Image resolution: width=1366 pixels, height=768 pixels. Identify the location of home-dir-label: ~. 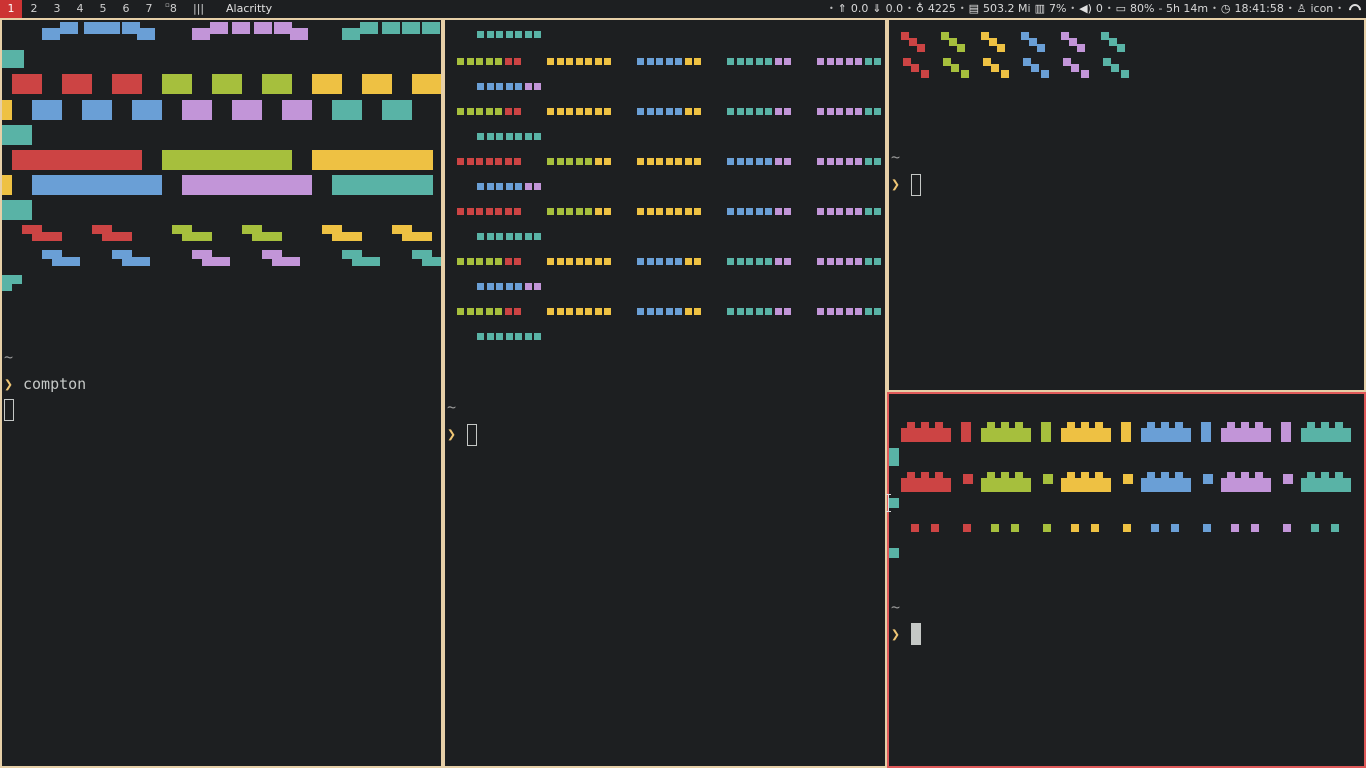
(896, 607).